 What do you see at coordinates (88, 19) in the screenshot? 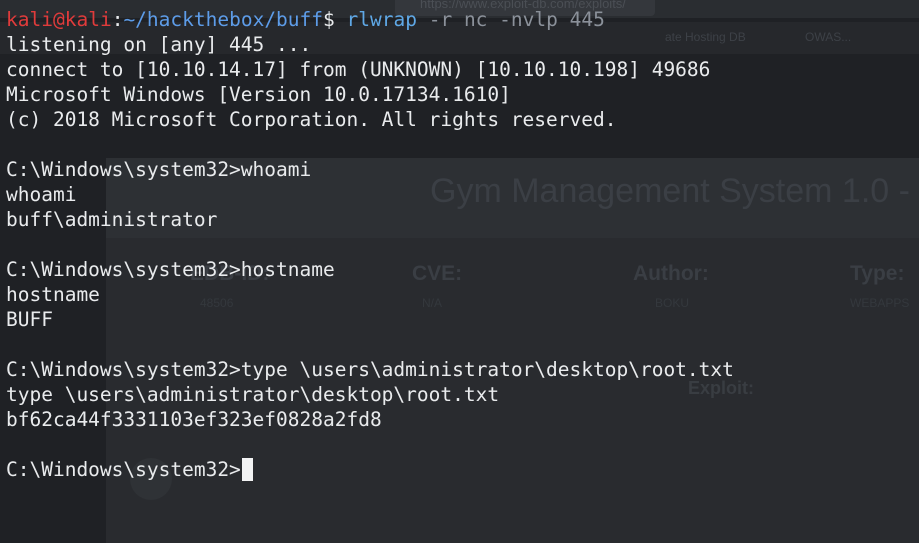
I see `prompt-host: kali` at bounding box center [88, 19].